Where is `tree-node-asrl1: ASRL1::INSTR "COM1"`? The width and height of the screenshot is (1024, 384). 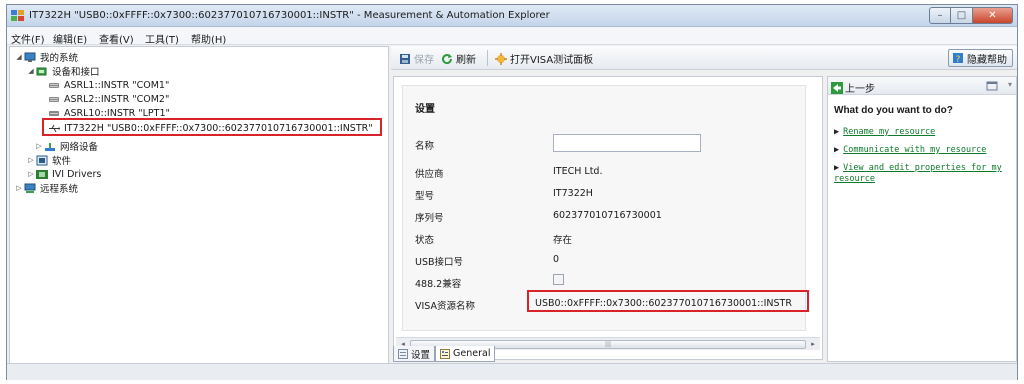 tree-node-asrl1: ASRL1::INSTR "COM1" is located at coordinates (108, 85).